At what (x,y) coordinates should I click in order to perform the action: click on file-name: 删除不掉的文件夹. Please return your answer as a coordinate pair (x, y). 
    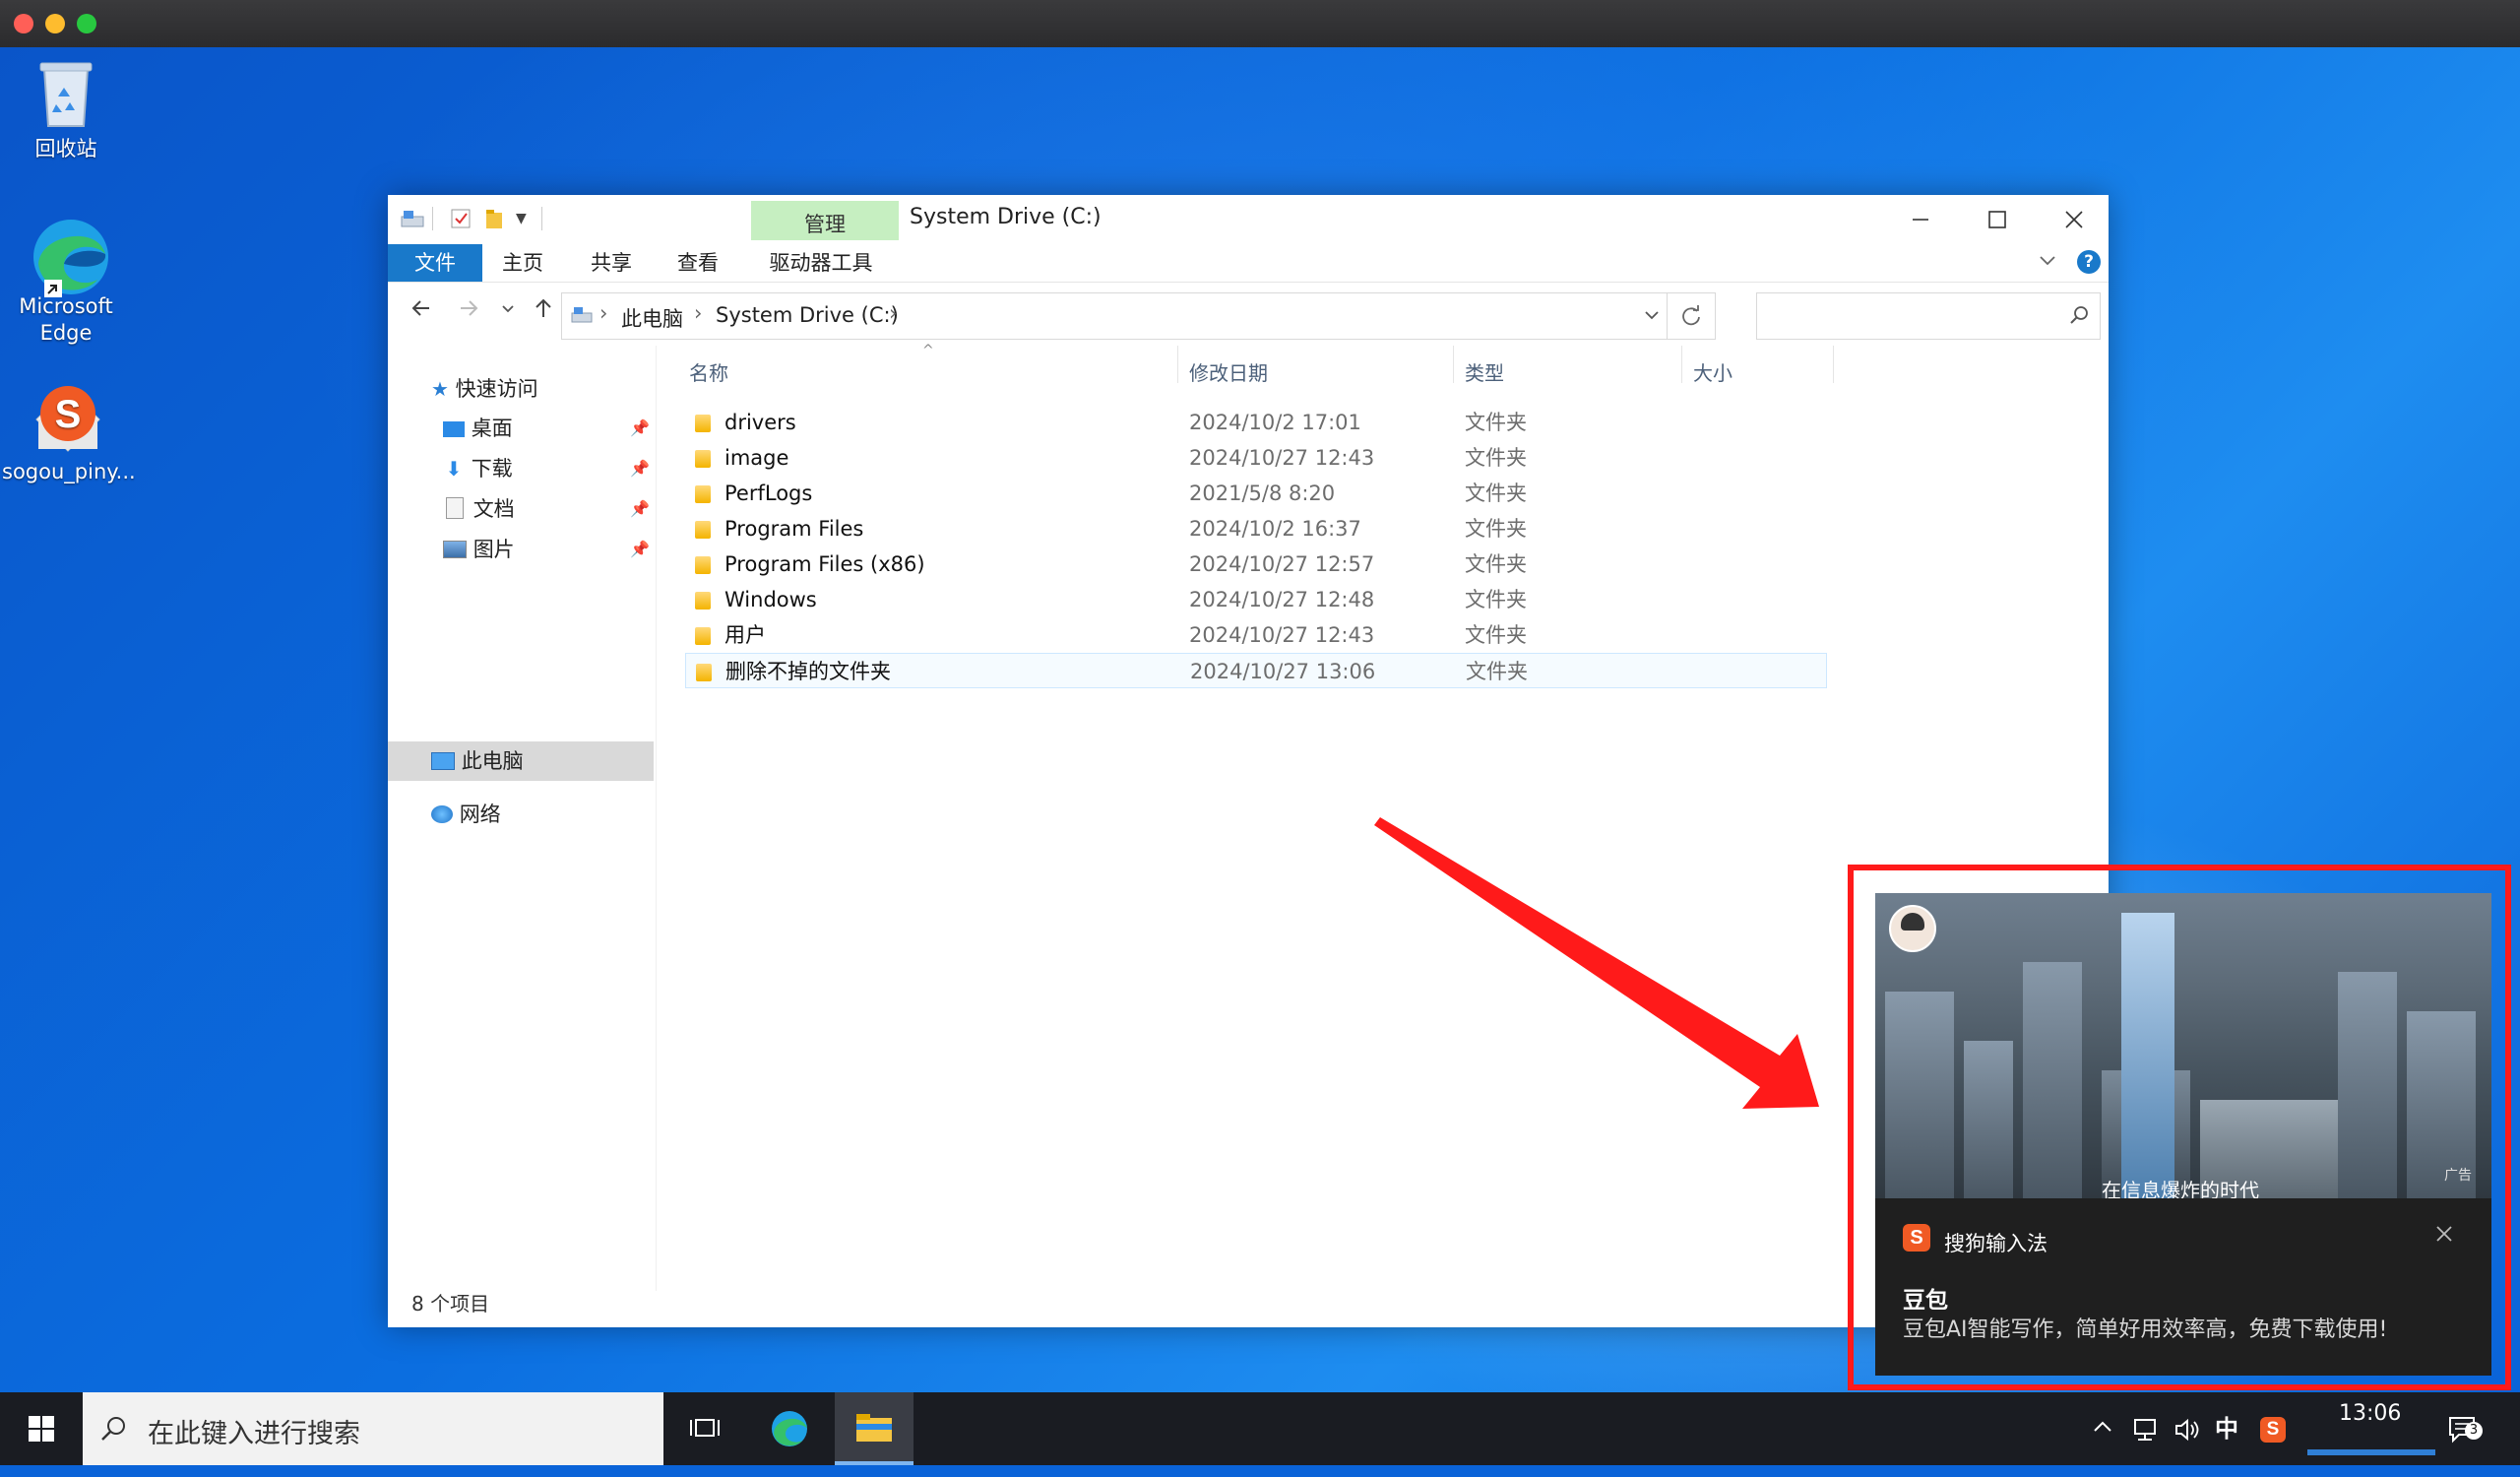
    Looking at the image, I should click on (808, 671).